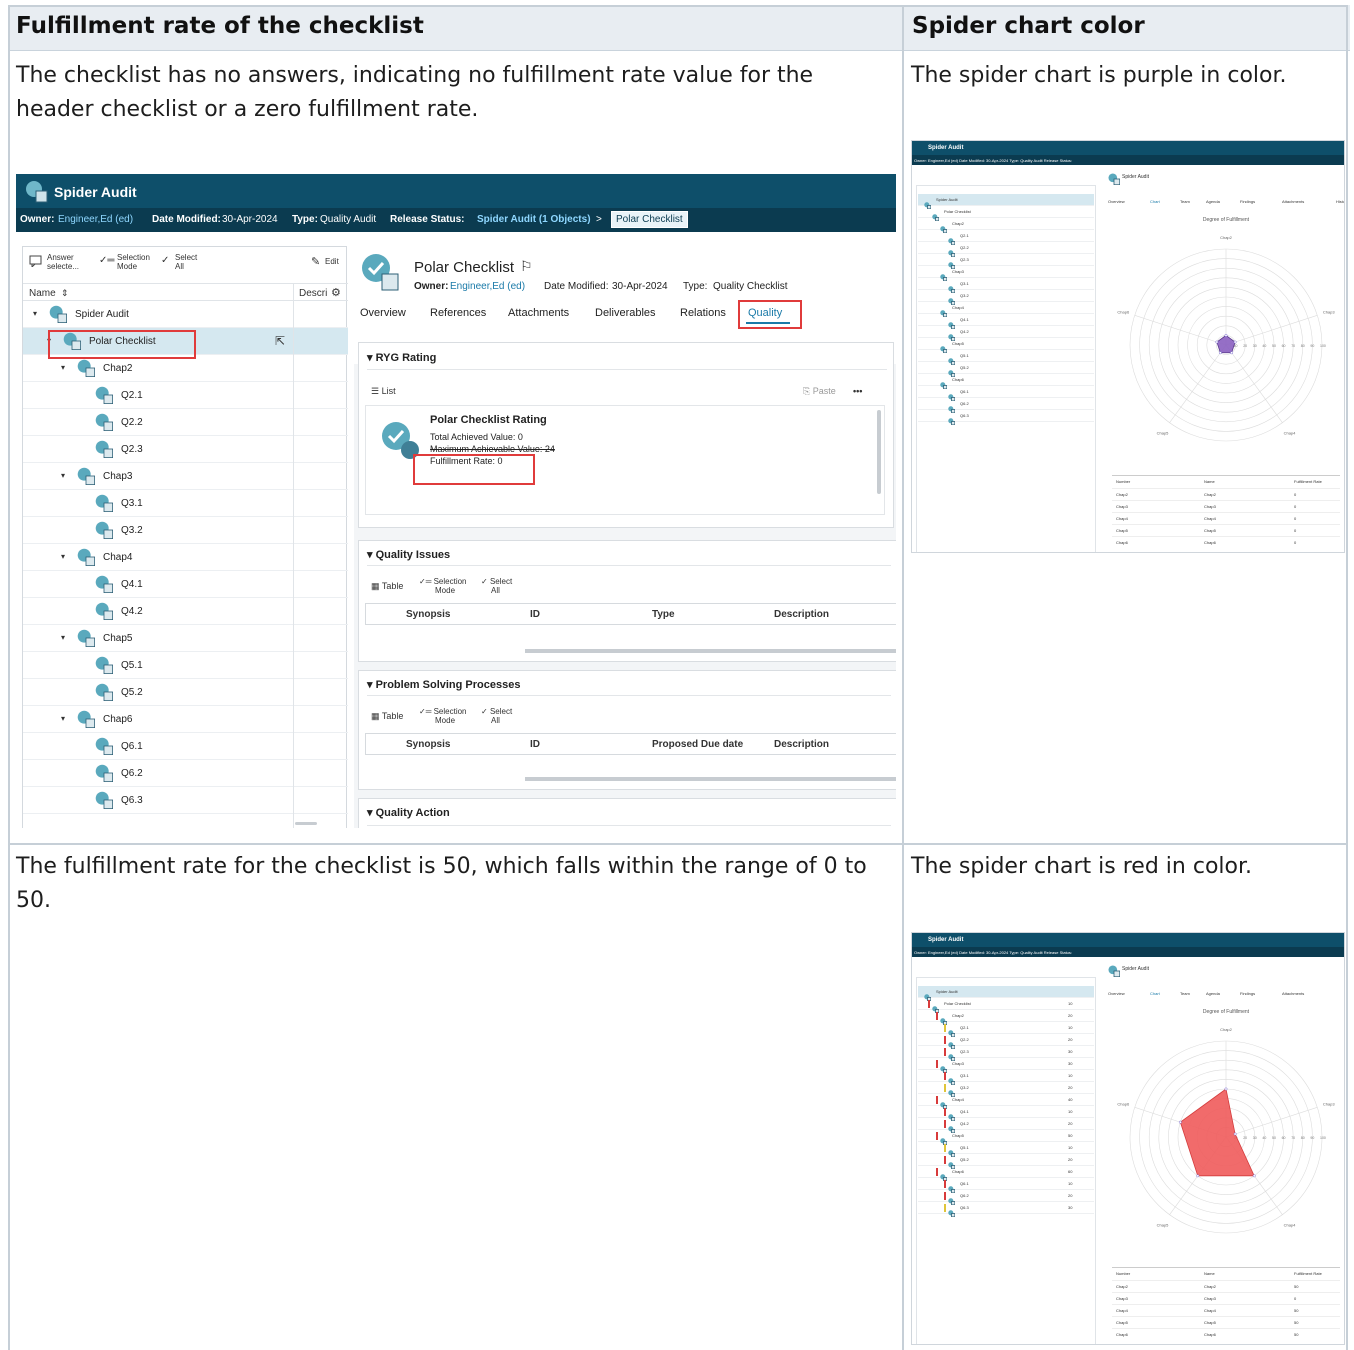 This screenshot has height=1350, width=1354. What do you see at coordinates (538, 313) in the screenshot?
I see `tab-attachments: Attachments` at bounding box center [538, 313].